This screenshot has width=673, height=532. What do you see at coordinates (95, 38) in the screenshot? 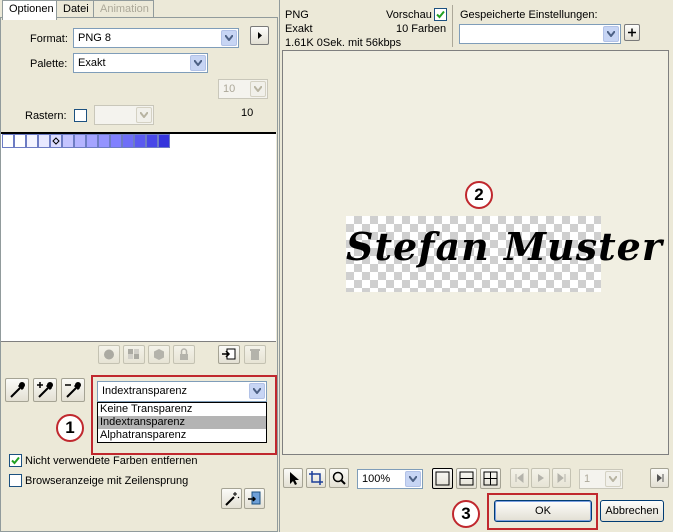
I see `format-value: PNG 8` at bounding box center [95, 38].